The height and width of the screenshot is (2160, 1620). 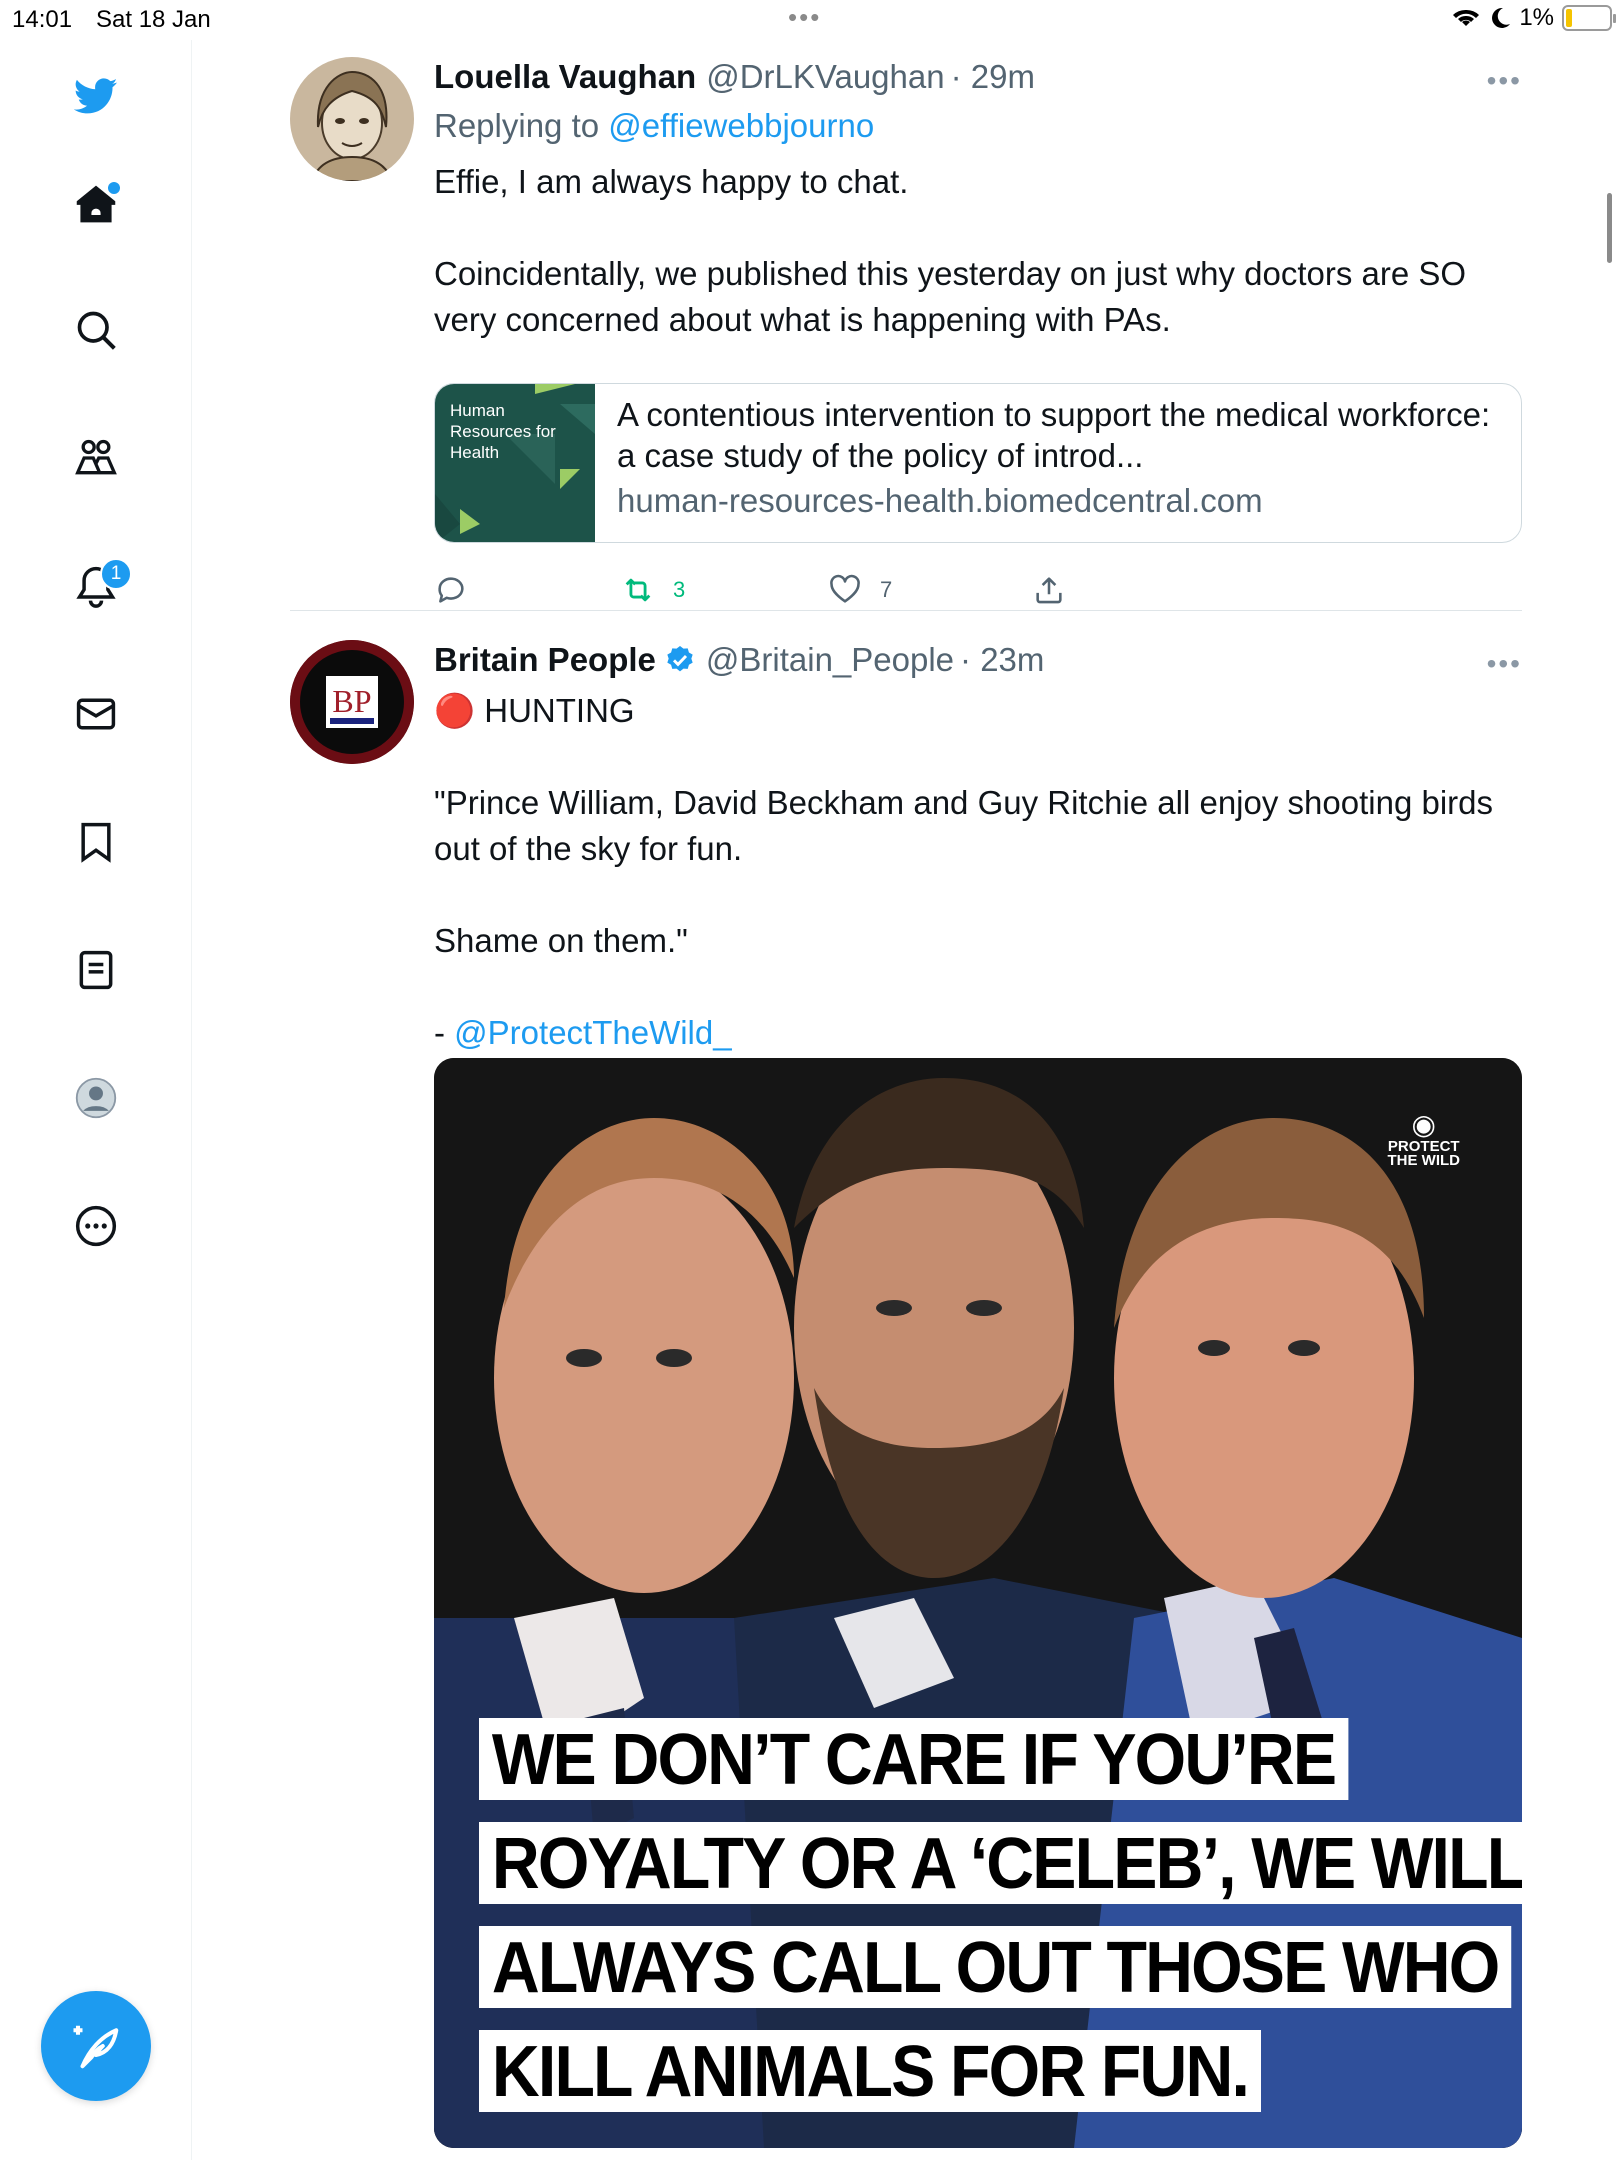 What do you see at coordinates (444, 1032) in the screenshot?
I see `attribution-prefix: -` at bounding box center [444, 1032].